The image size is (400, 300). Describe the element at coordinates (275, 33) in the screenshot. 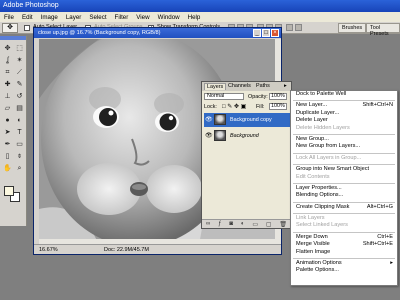

I see `close-icon: ×` at that location.